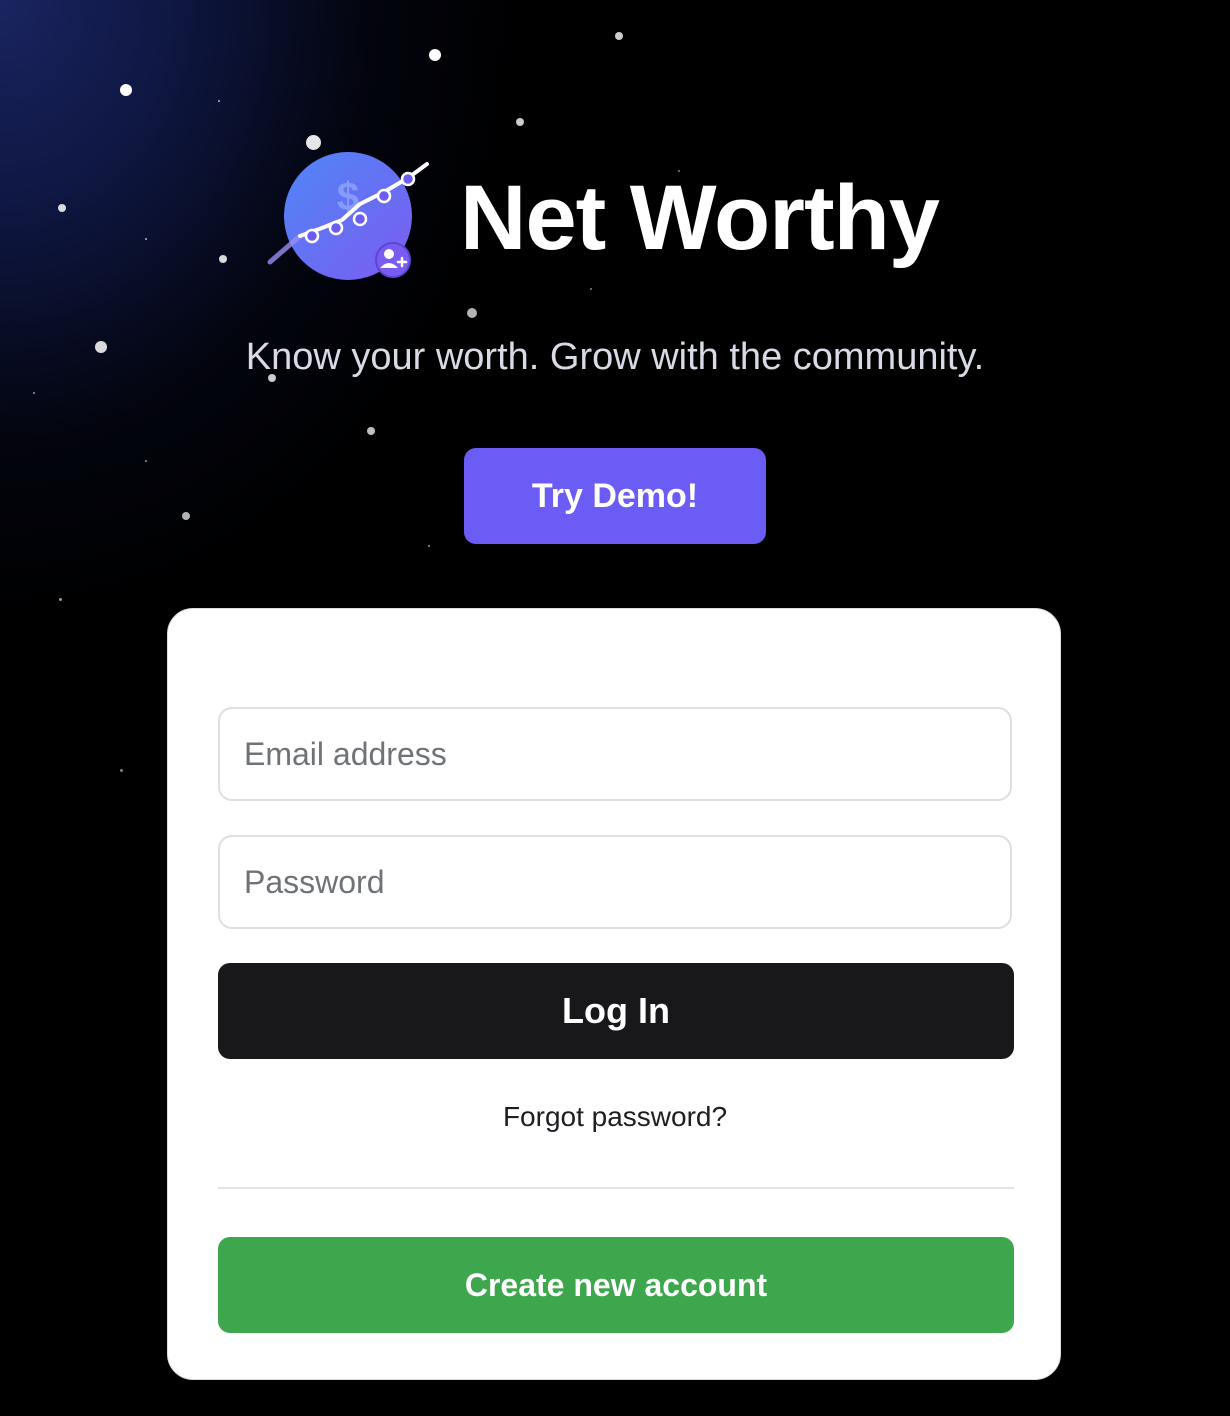  I want to click on app-logo: $, so click(349, 215).